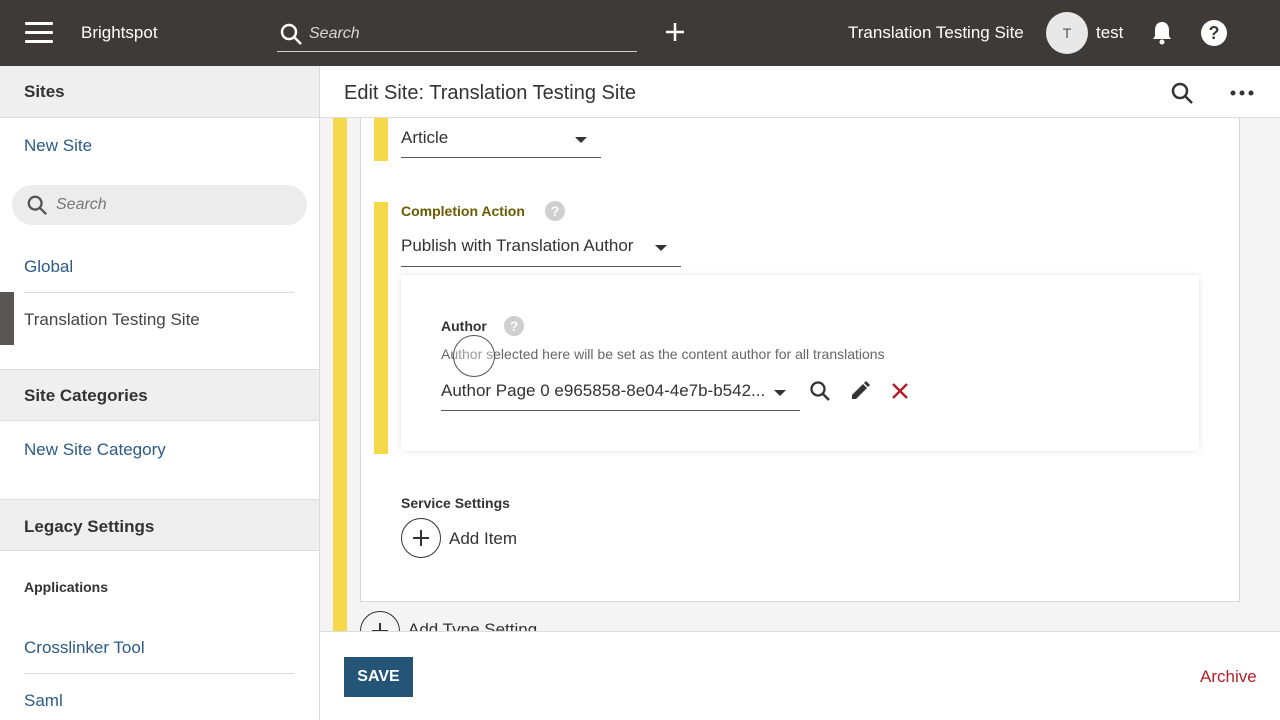 This screenshot has height=720, width=1280. Describe the element at coordinates (472, 625) in the screenshot. I see `add-type-setting-button: Add Type Setting` at that location.